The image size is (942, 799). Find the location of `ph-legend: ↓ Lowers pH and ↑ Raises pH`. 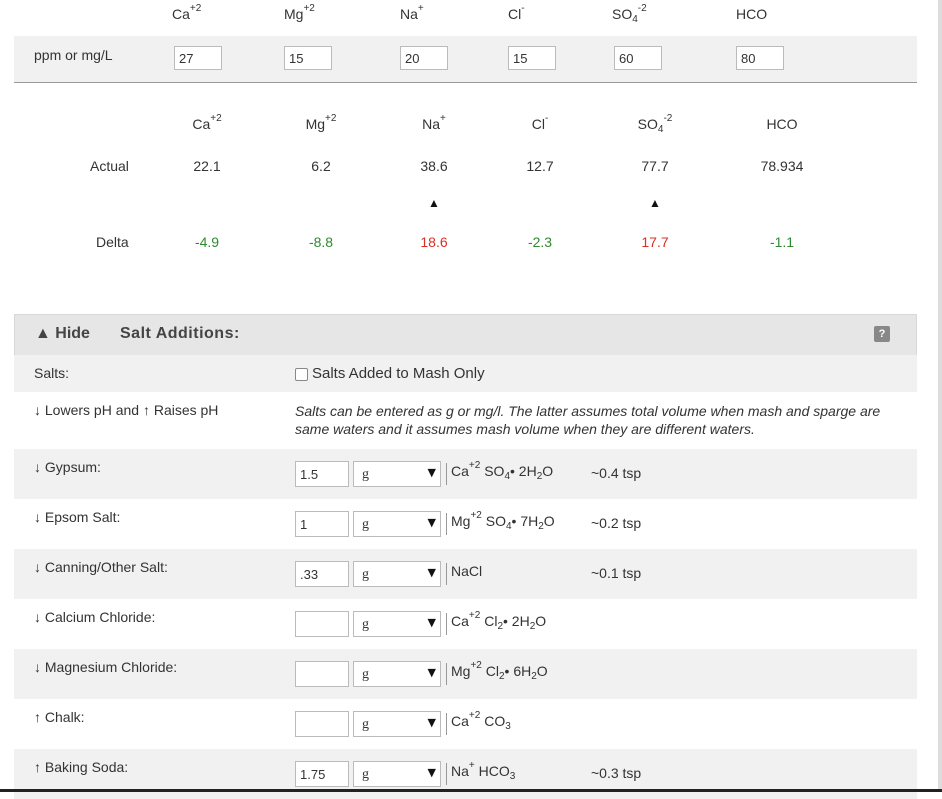

ph-legend: ↓ Lowers pH and ↑ Raises pH is located at coordinates (126, 410).